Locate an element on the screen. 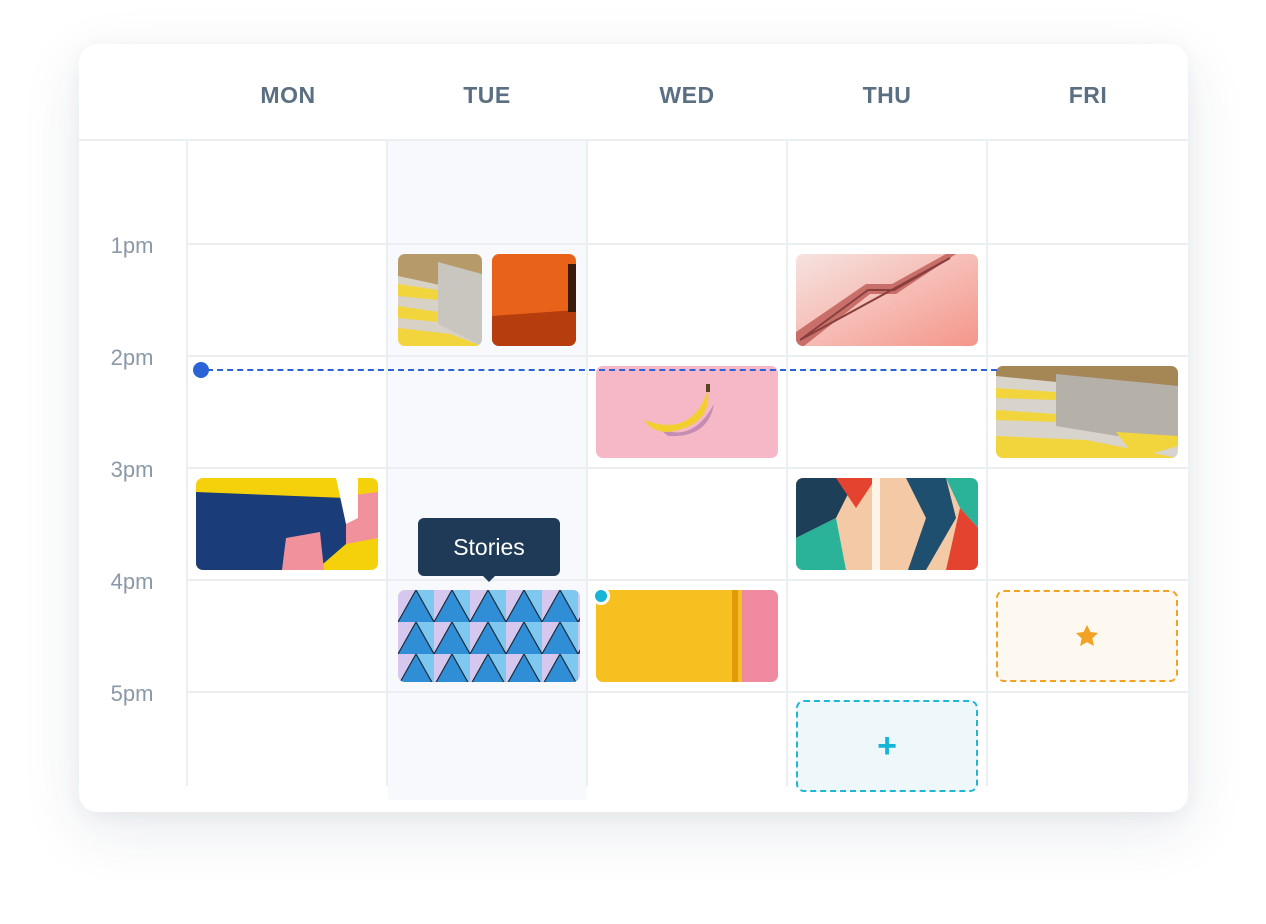 The height and width of the screenshot is (924, 1266). post-thumbnail-banana is located at coordinates (687, 412).